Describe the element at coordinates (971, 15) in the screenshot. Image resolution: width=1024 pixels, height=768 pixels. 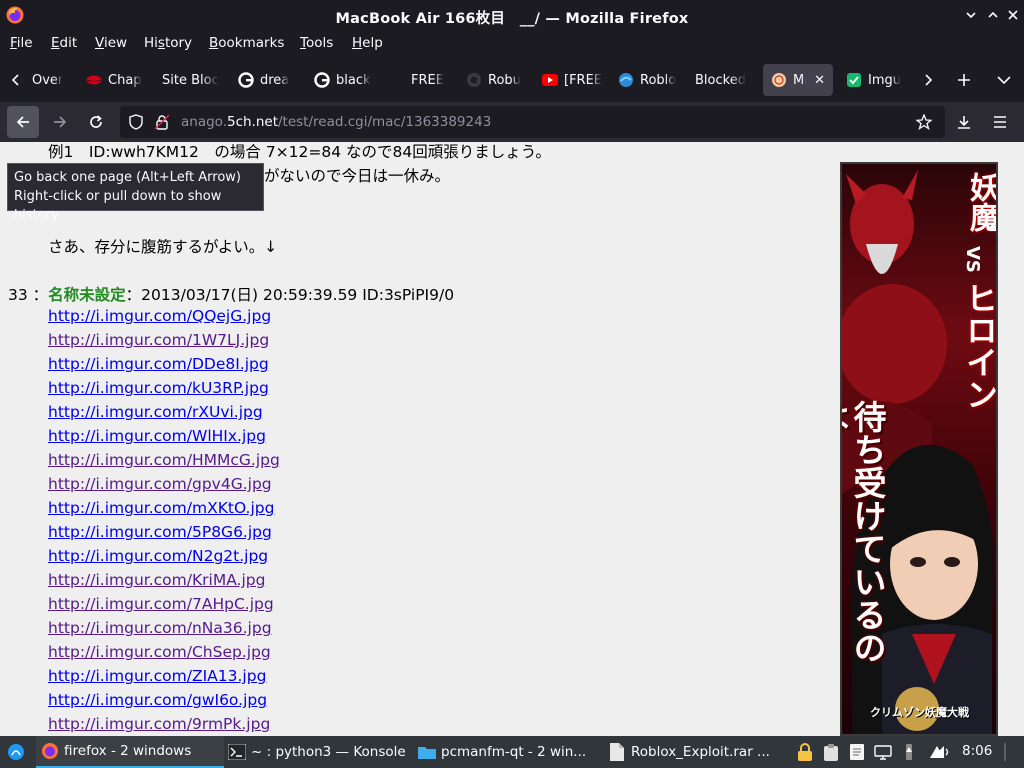
I see `minimize-icon` at that location.